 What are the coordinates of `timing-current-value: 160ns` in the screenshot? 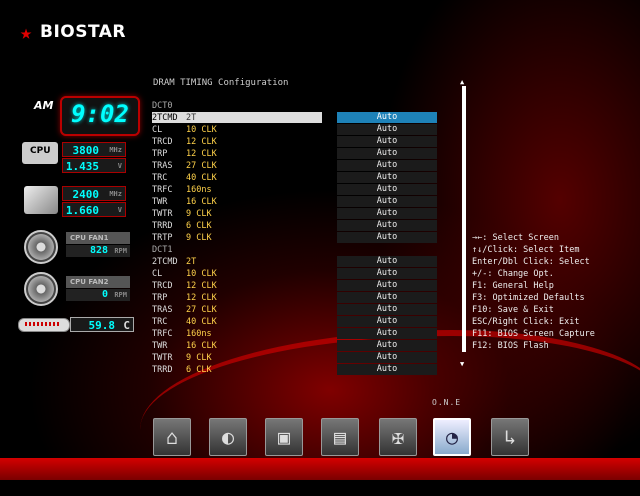 It's located at (199, 190).